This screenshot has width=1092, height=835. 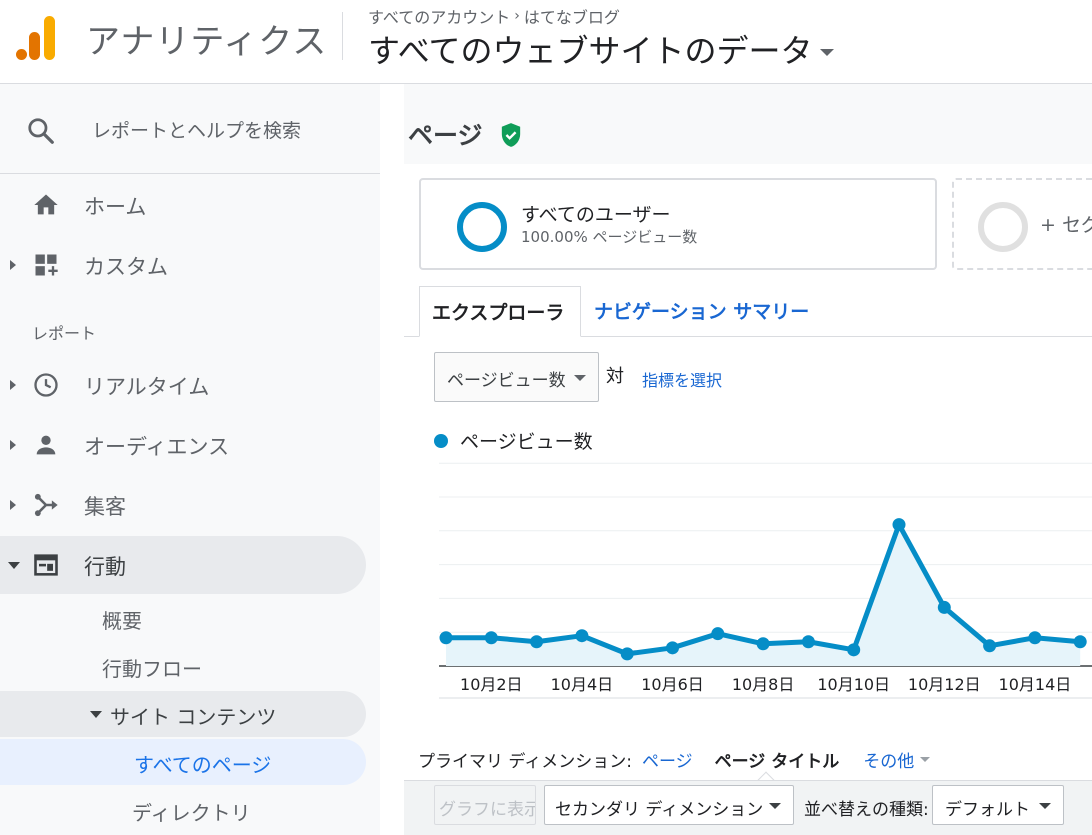 What do you see at coordinates (596, 215) in the screenshot?
I see `segment-name: すべてのユーザー` at bounding box center [596, 215].